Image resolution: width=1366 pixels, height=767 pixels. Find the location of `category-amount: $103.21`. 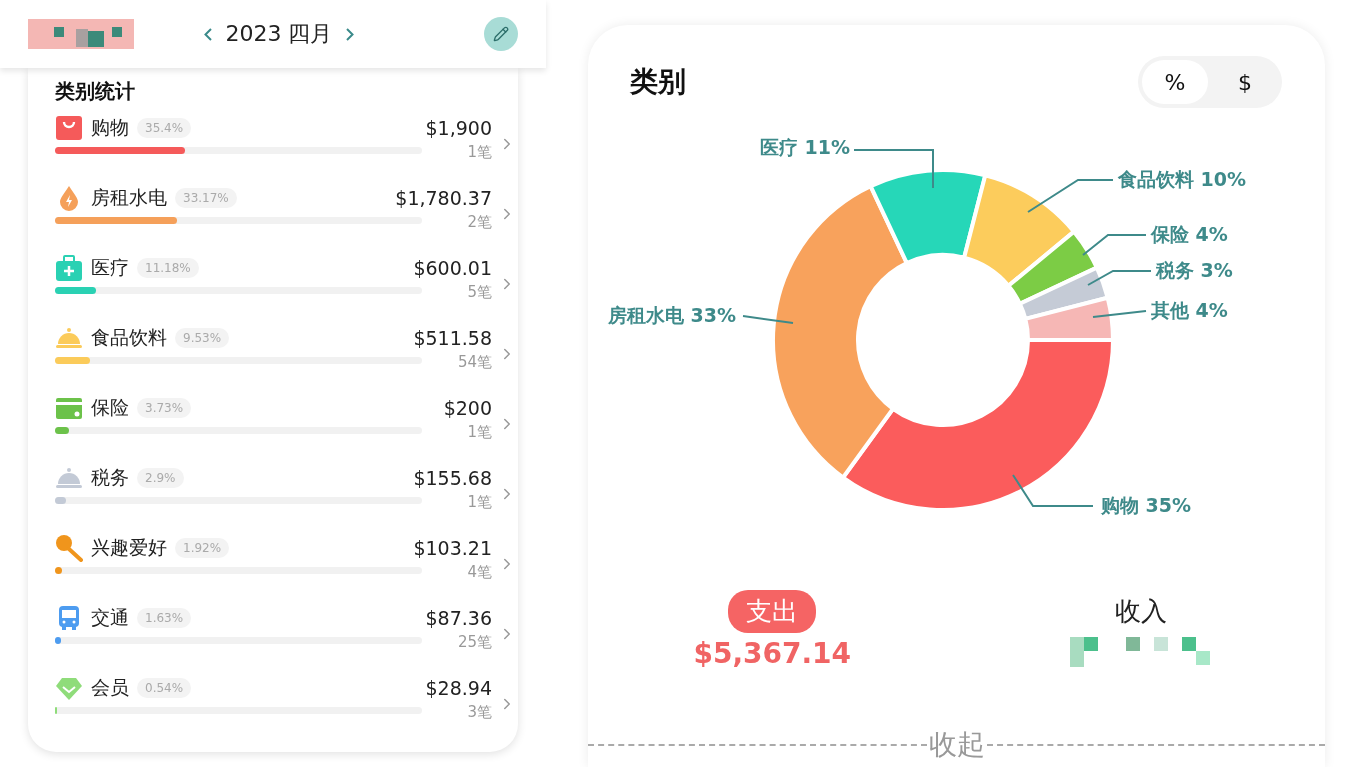

category-amount: $103.21 is located at coordinates (452, 548).